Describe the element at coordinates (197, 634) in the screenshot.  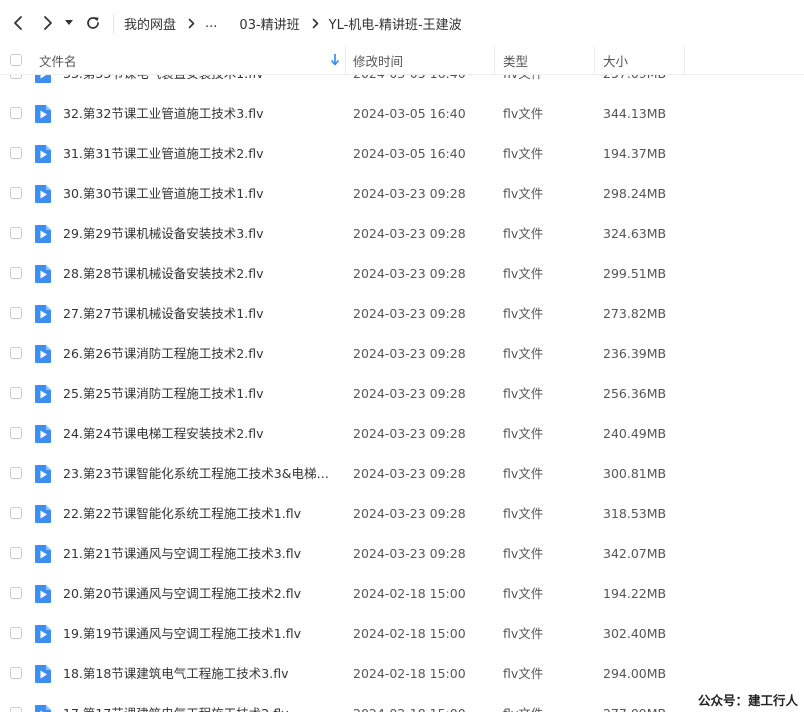
I see `file-name: 19.第19节课通风与空调工程施工技术1.flv` at that location.